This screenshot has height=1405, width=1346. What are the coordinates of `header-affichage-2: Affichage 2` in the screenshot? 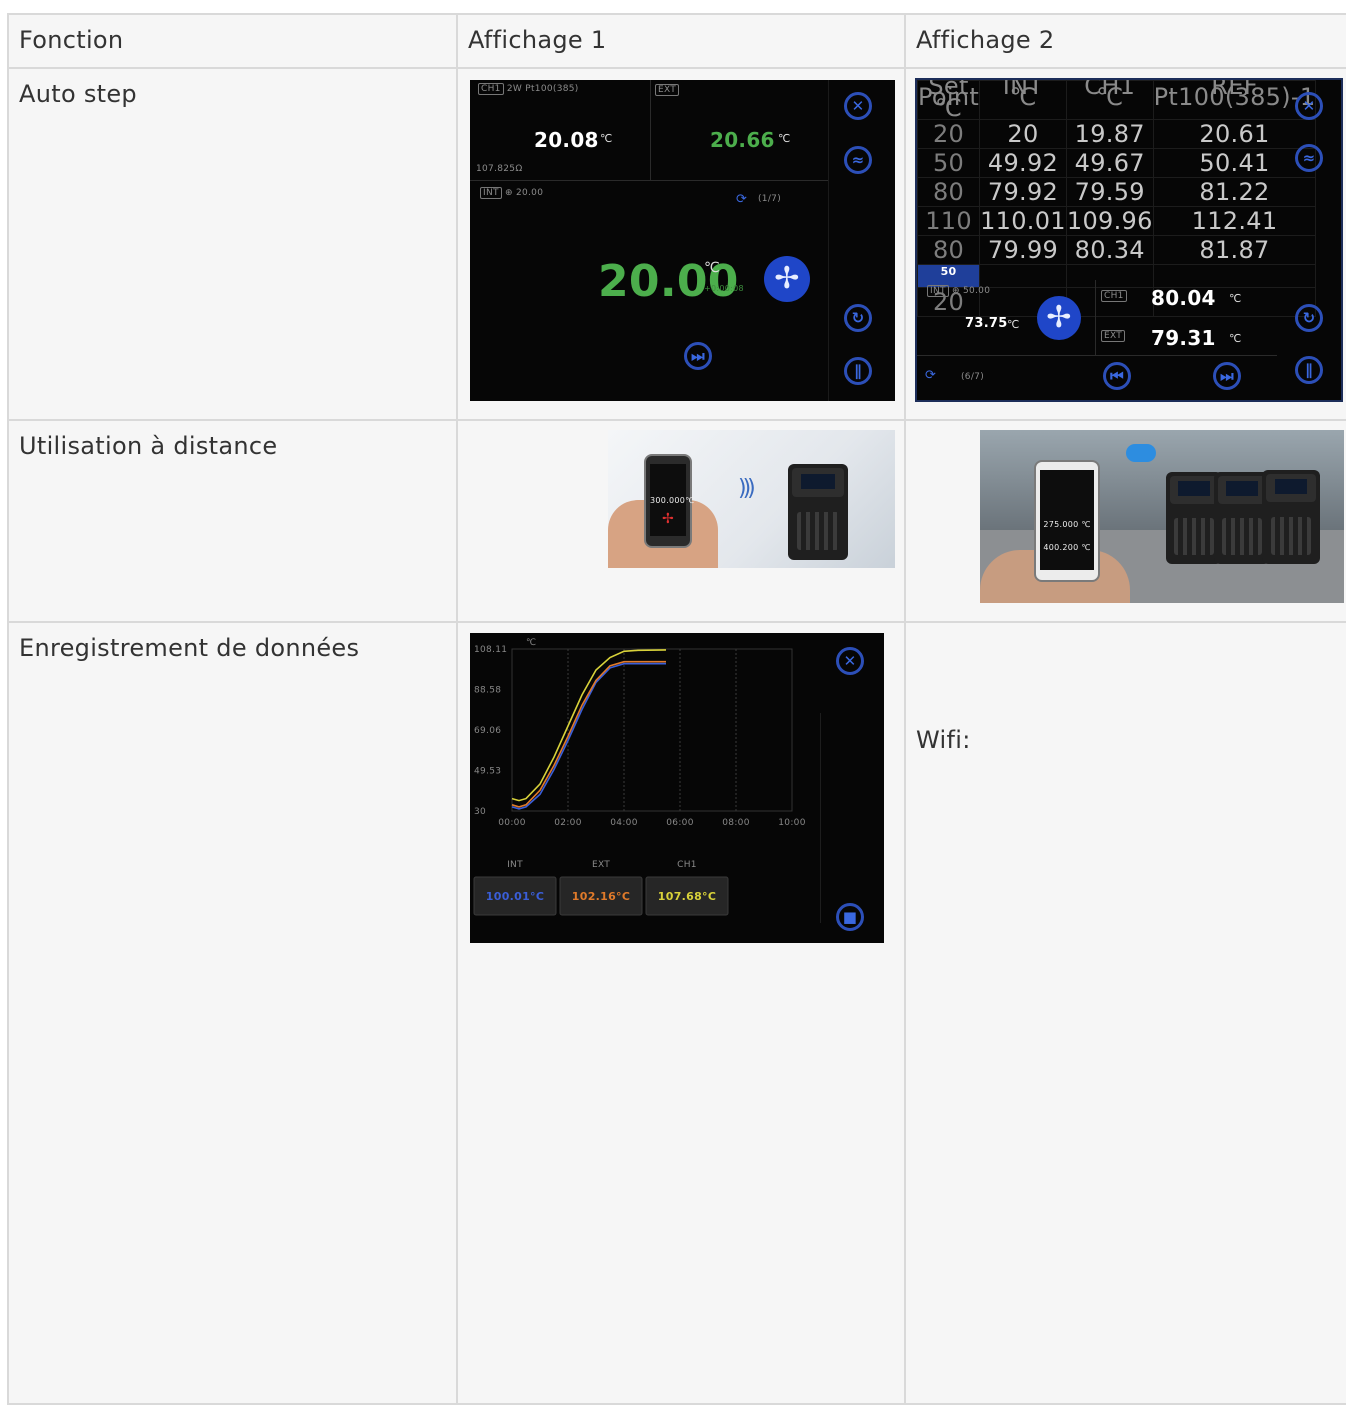 It's located at (985, 40).